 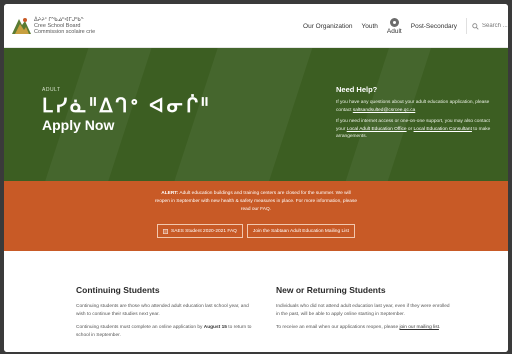 What do you see at coordinates (65, 32) in the screenshot?
I see `logo-french: Commission scolaire crie` at bounding box center [65, 32].